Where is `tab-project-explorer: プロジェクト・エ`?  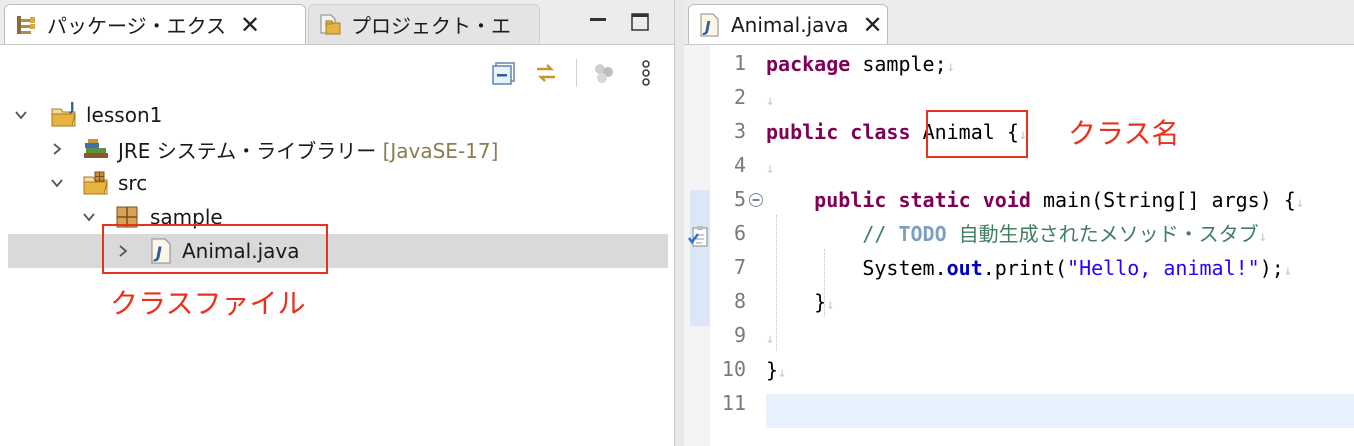 tab-project-explorer: プロジェクト・エ is located at coordinates (424, 24).